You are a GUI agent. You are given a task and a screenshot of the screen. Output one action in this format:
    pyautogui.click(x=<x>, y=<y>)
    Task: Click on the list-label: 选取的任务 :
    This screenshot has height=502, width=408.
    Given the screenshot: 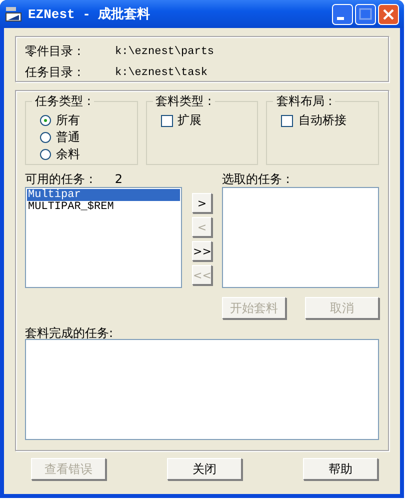 What is the action you would take?
    pyautogui.click(x=256, y=179)
    